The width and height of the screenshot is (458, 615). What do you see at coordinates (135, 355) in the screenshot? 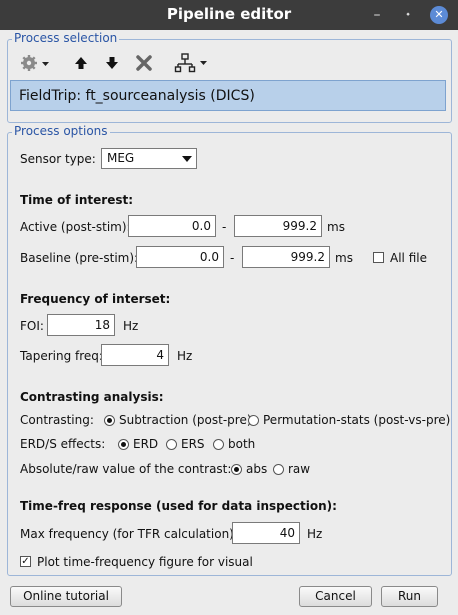
I see `tapering-input: 4` at bounding box center [135, 355].